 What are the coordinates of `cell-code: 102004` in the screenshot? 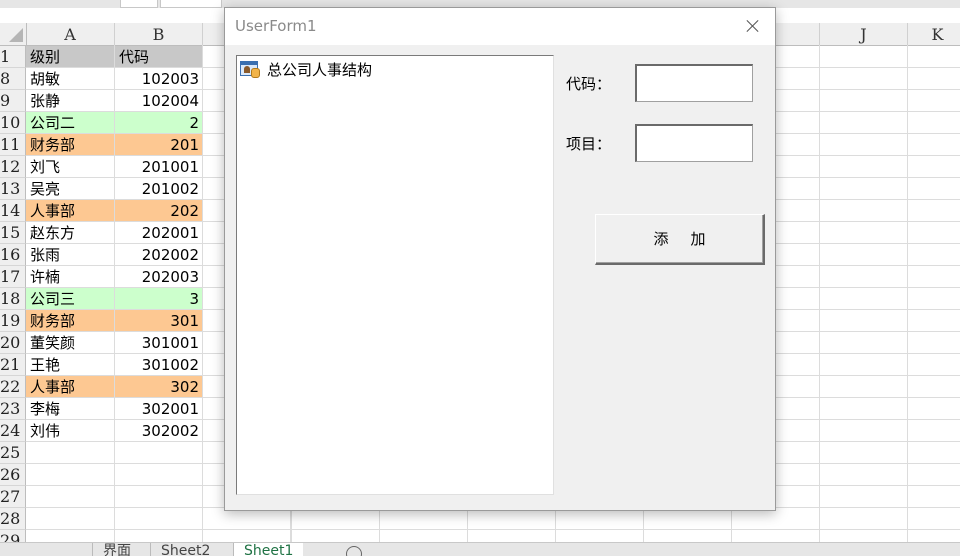 It's located at (159, 100).